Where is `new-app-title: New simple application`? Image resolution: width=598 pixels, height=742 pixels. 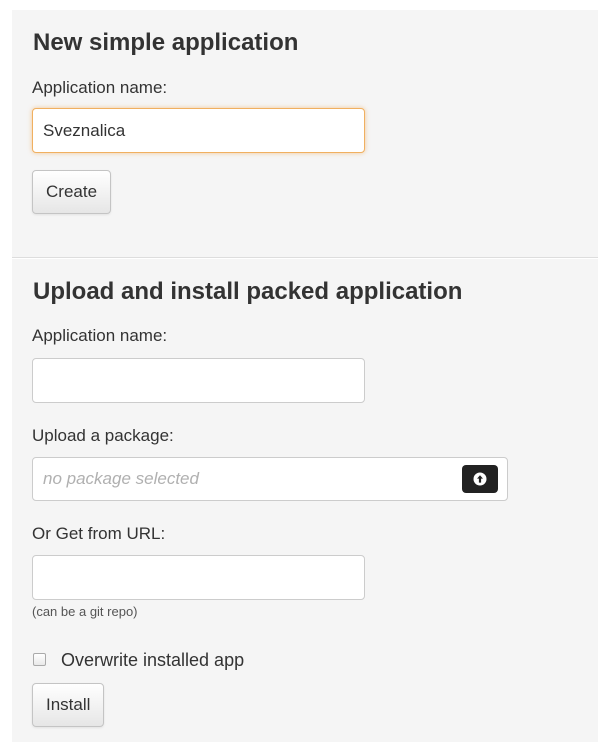
new-app-title: New simple application is located at coordinates (166, 42).